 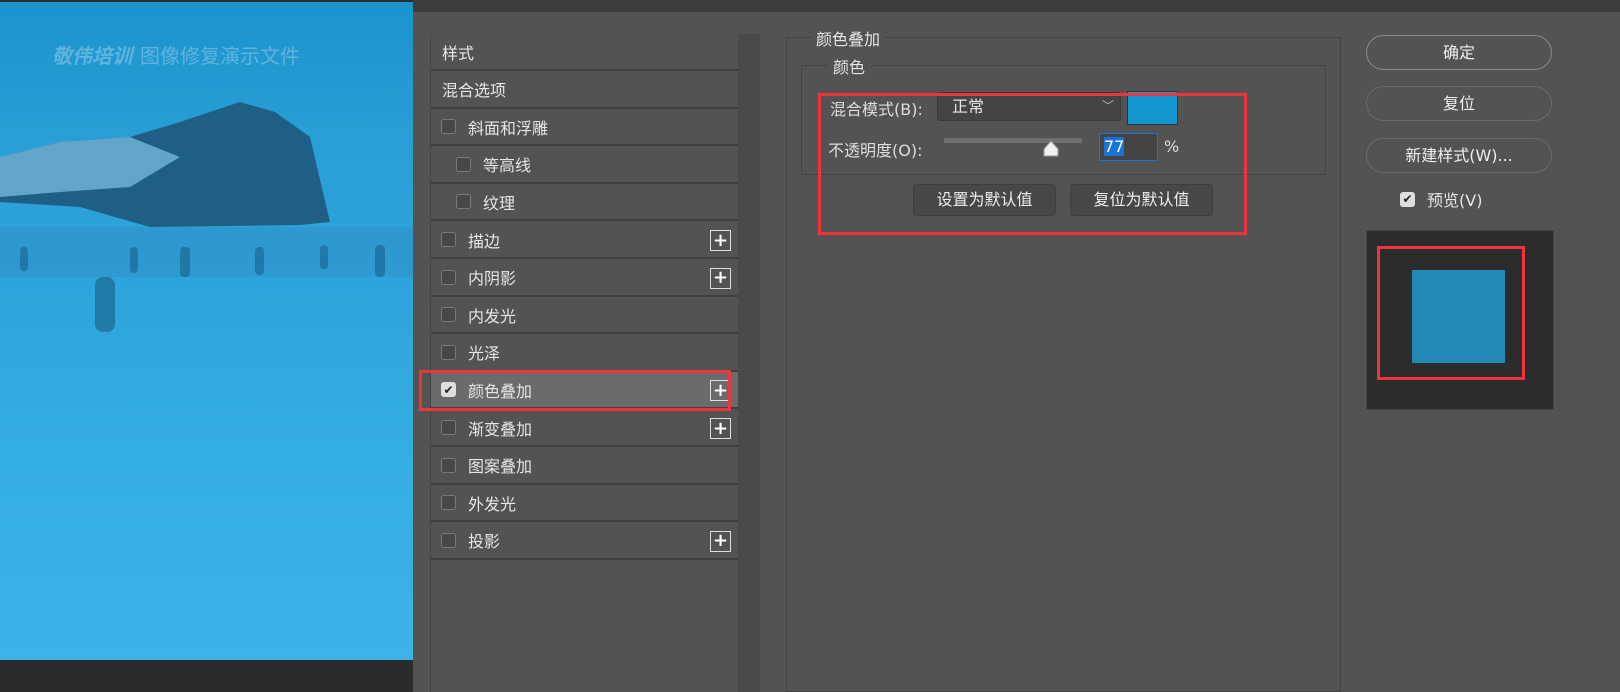 I want to click on style-item-label: 图案叠加, so click(x=500, y=467).